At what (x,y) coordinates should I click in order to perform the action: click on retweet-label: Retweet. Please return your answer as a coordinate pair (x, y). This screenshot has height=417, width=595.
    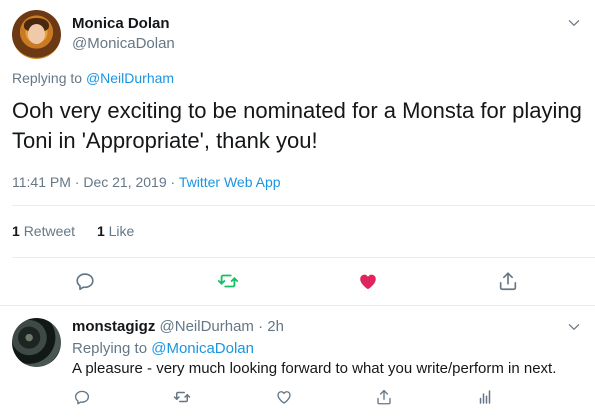
    Looking at the image, I should click on (49, 231).